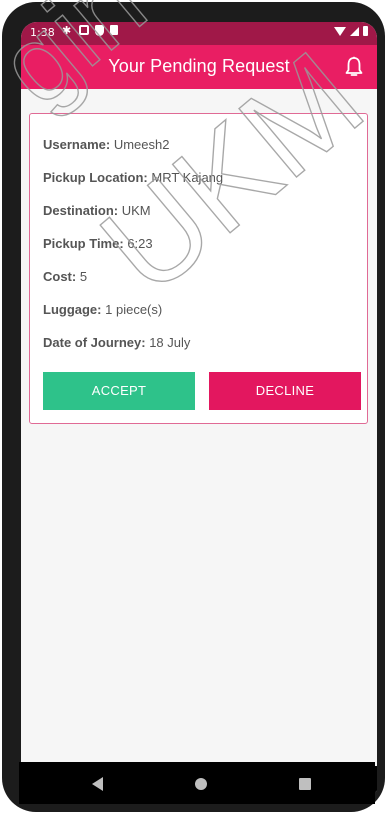 The image size is (387, 814). What do you see at coordinates (60, 276) in the screenshot?
I see `cost-label: Cost:` at bounding box center [60, 276].